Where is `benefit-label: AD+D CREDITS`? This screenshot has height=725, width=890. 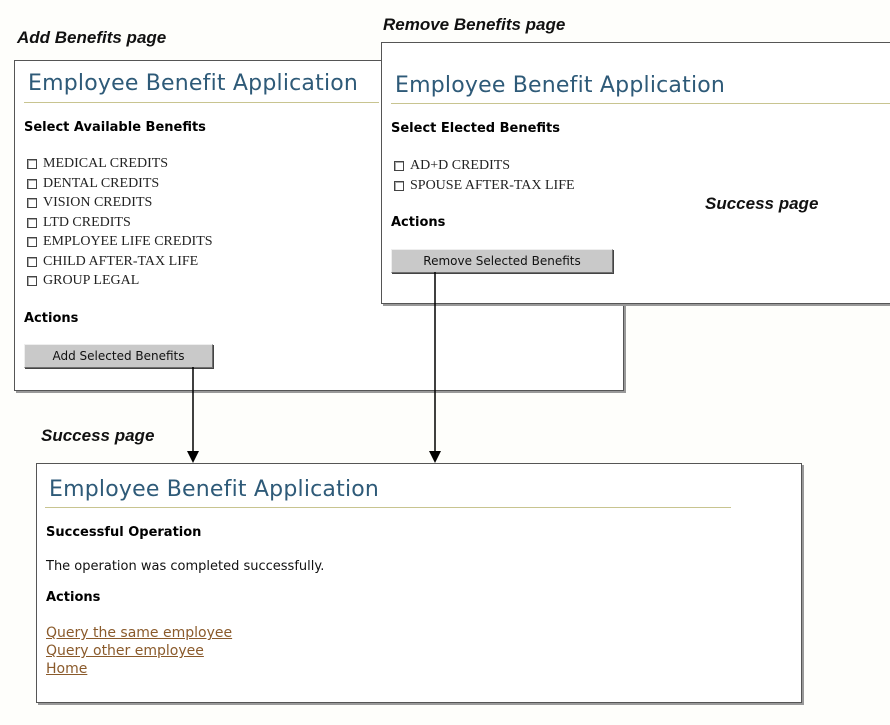 benefit-label: AD+D CREDITS is located at coordinates (460, 165).